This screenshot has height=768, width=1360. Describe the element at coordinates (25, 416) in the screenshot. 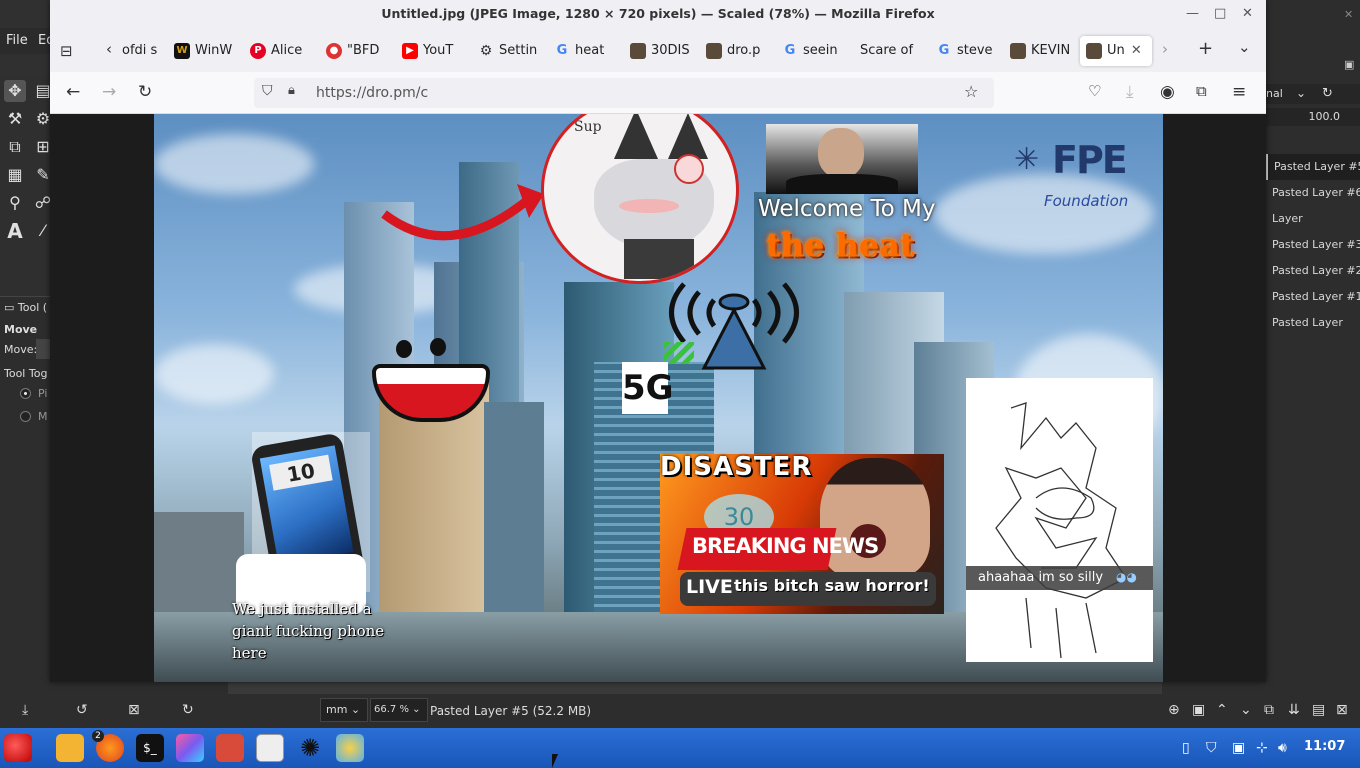

I see `move-active-radio` at that location.